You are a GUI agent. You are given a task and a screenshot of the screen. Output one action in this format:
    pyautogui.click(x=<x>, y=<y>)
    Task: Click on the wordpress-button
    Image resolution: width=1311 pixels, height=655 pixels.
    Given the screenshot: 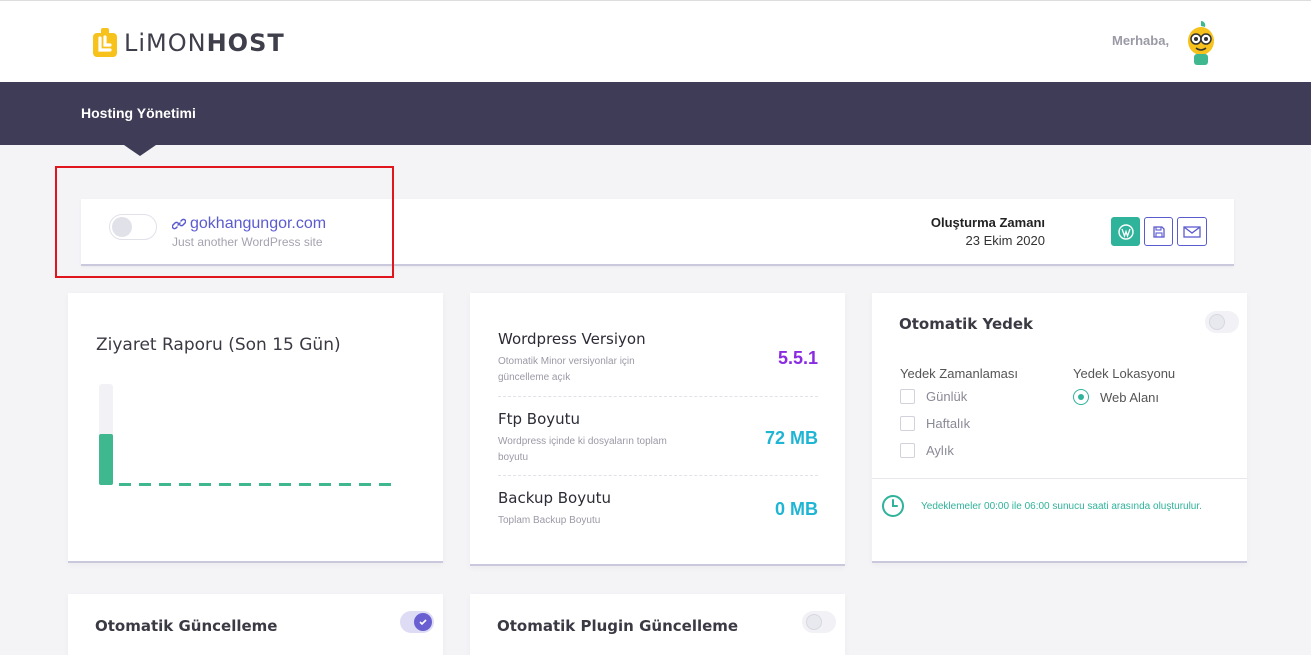 What is the action you would take?
    pyautogui.click(x=1125, y=231)
    